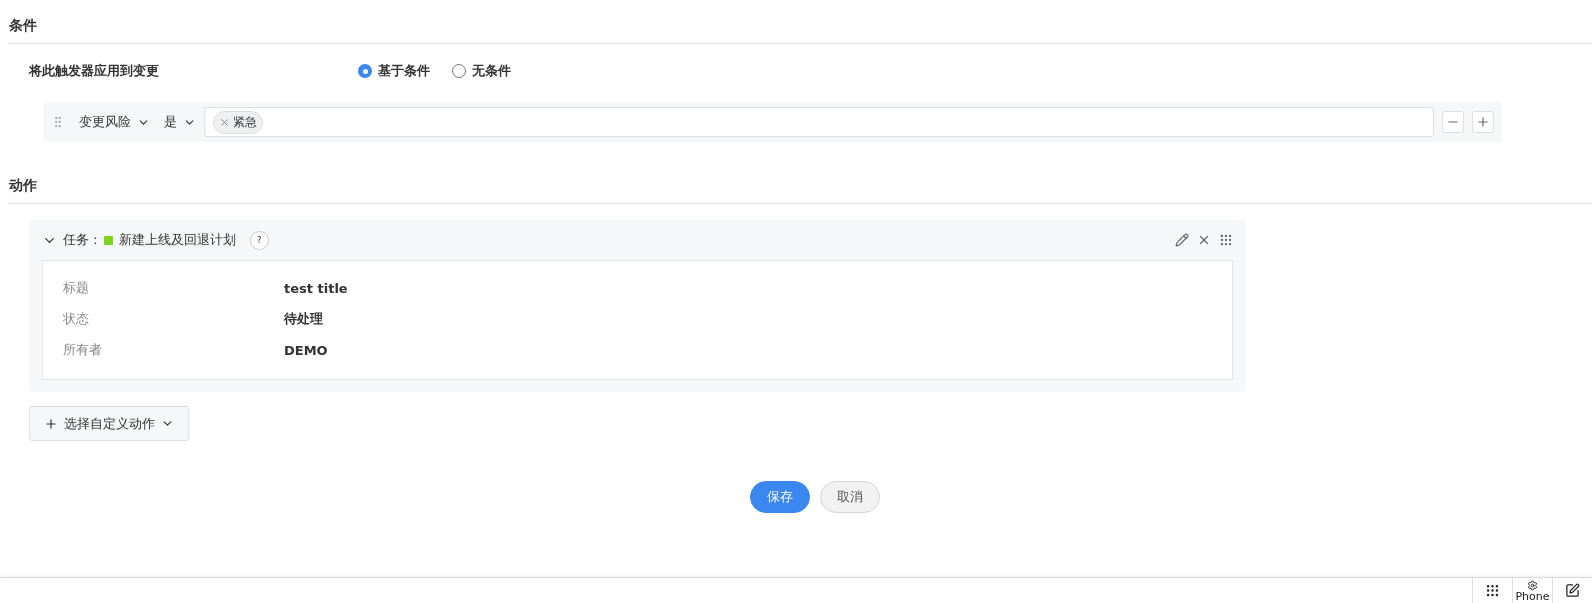 The width and height of the screenshot is (1592, 603). Describe the element at coordinates (819, 122) in the screenshot. I see `value-field: 紧急` at that location.